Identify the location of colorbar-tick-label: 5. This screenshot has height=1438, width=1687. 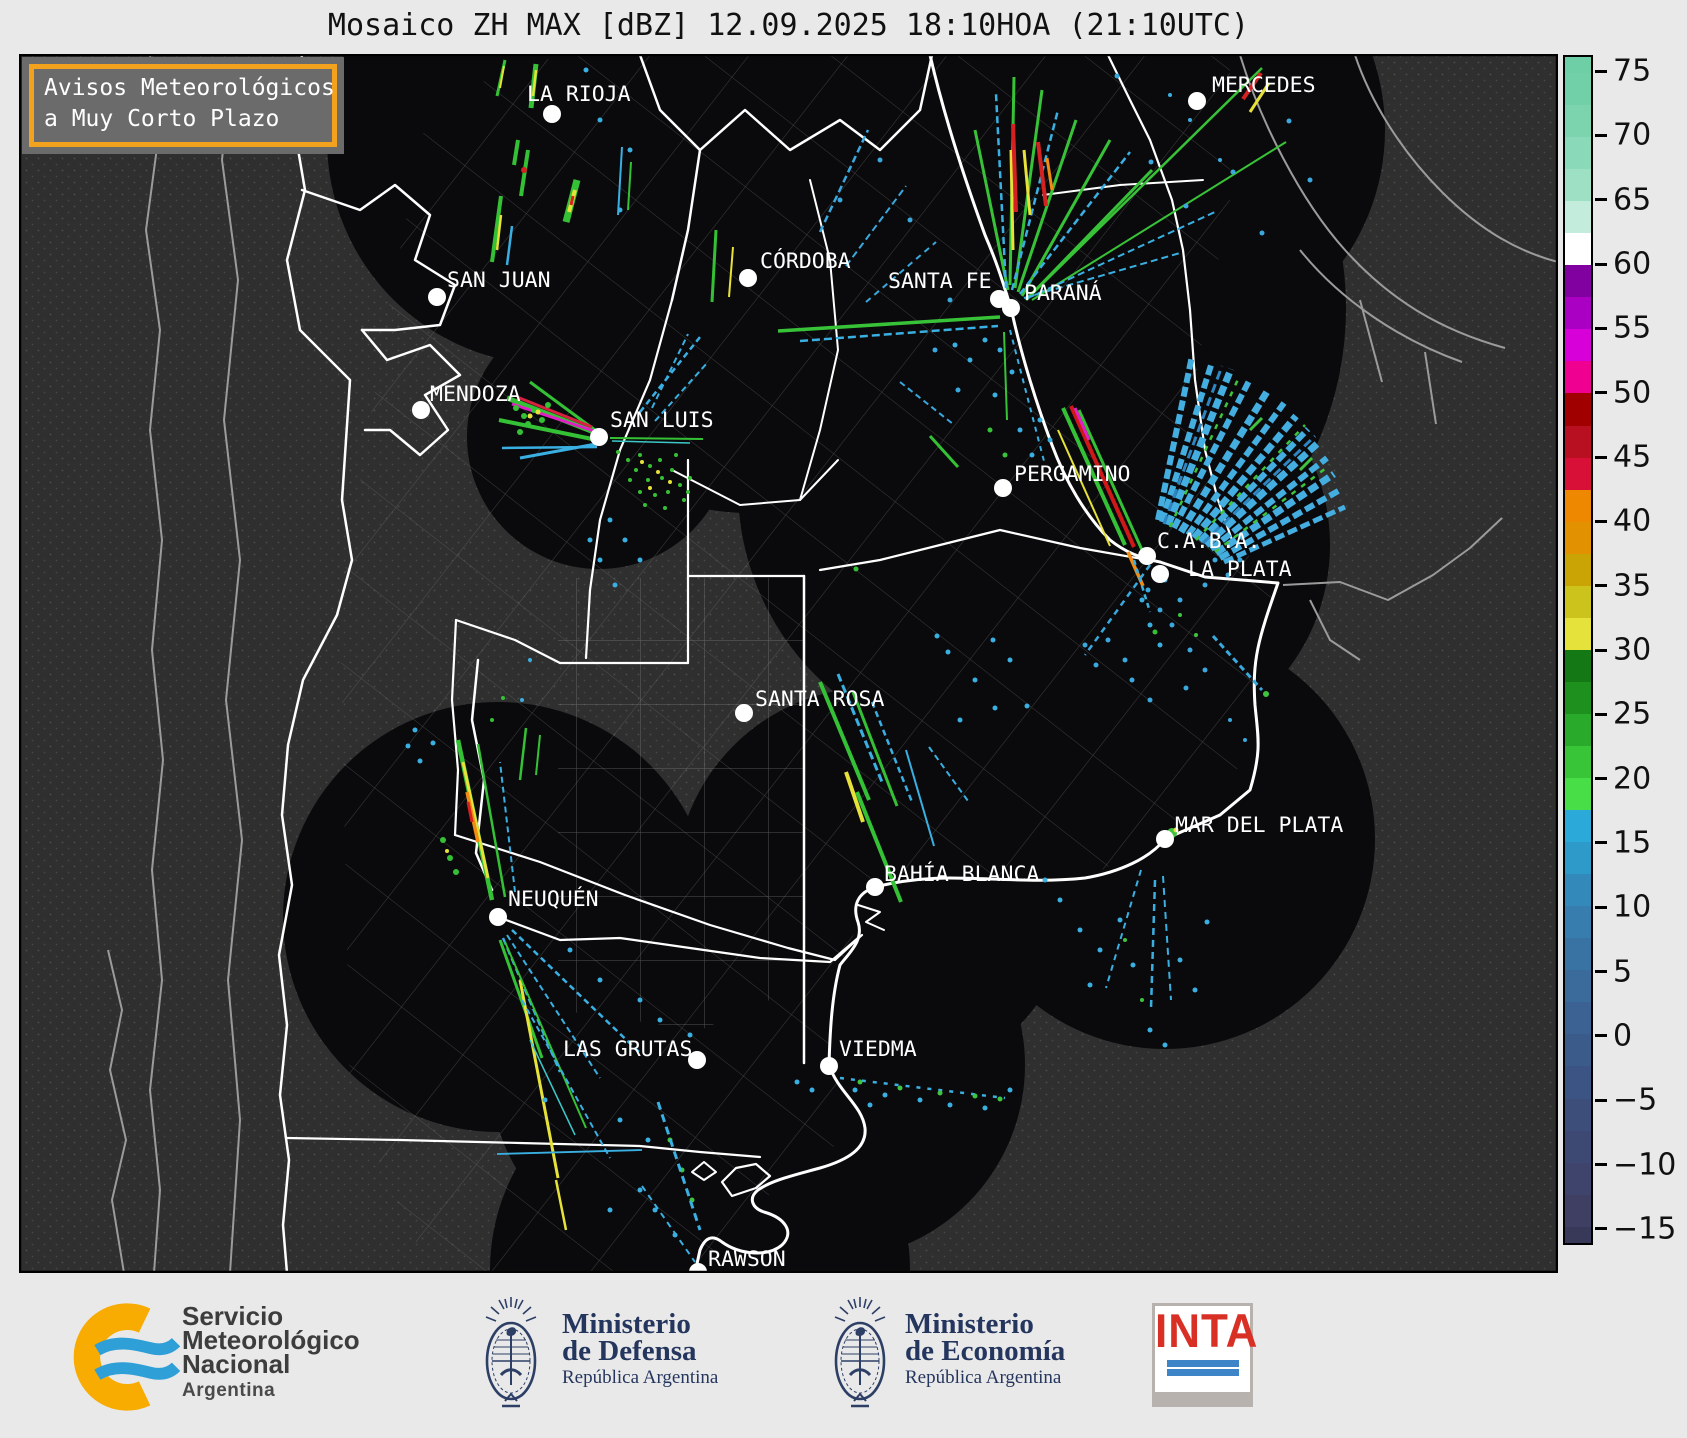
(1623, 972).